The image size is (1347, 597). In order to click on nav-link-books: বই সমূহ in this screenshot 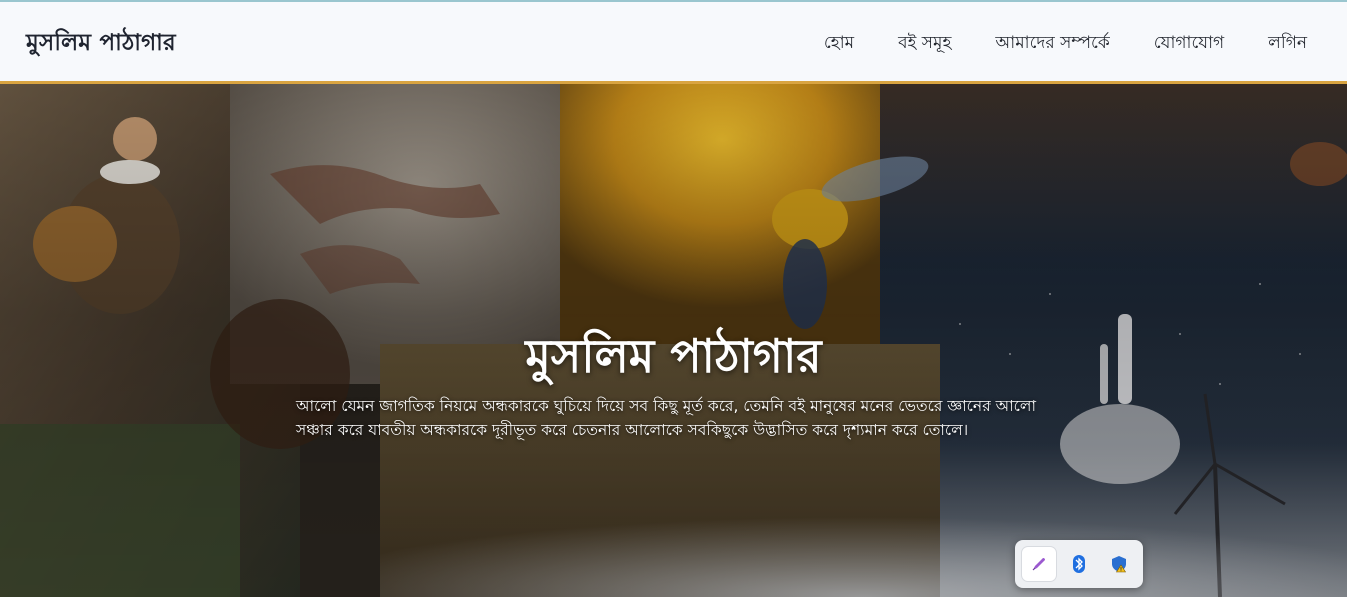, I will do `click(924, 44)`.